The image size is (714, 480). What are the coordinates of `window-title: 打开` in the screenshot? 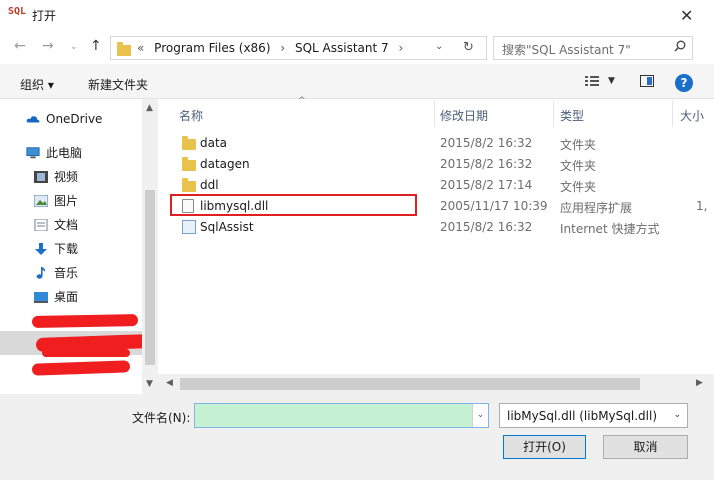 It's located at (44, 16).